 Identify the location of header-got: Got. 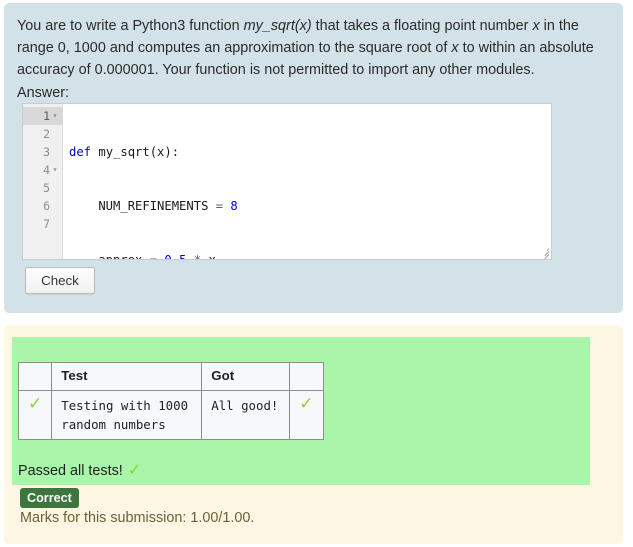
(246, 376).